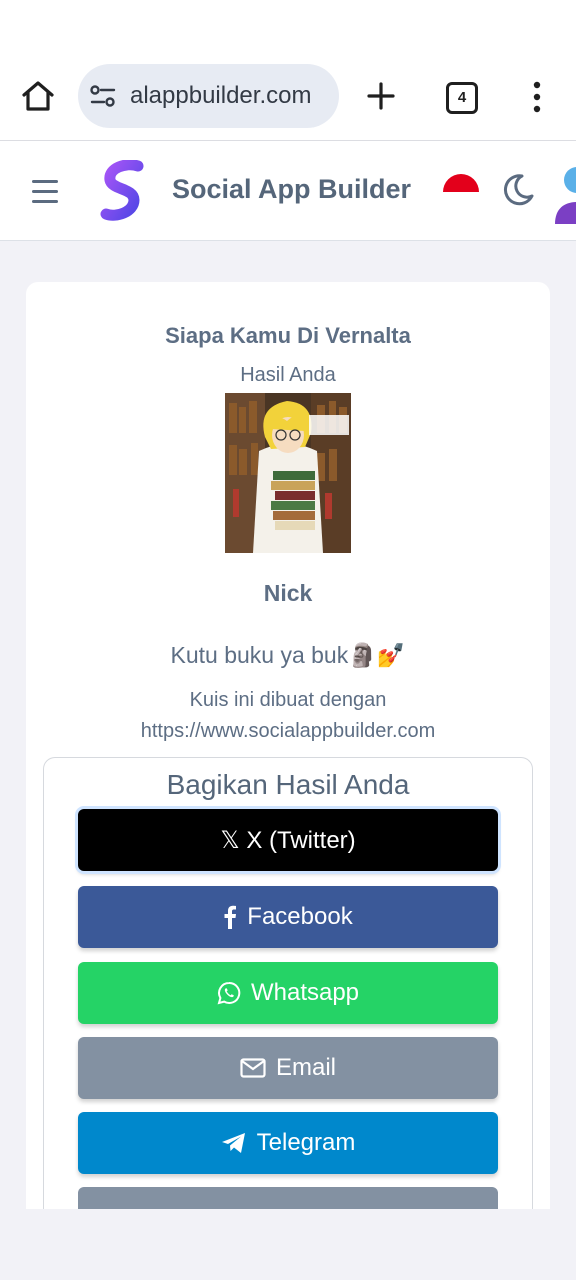 This screenshot has width=576, height=1280. Describe the element at coordinates (288, 655) in the screenshot. I see `result-description: Kutu buku ya buk🗿💅` at that location.